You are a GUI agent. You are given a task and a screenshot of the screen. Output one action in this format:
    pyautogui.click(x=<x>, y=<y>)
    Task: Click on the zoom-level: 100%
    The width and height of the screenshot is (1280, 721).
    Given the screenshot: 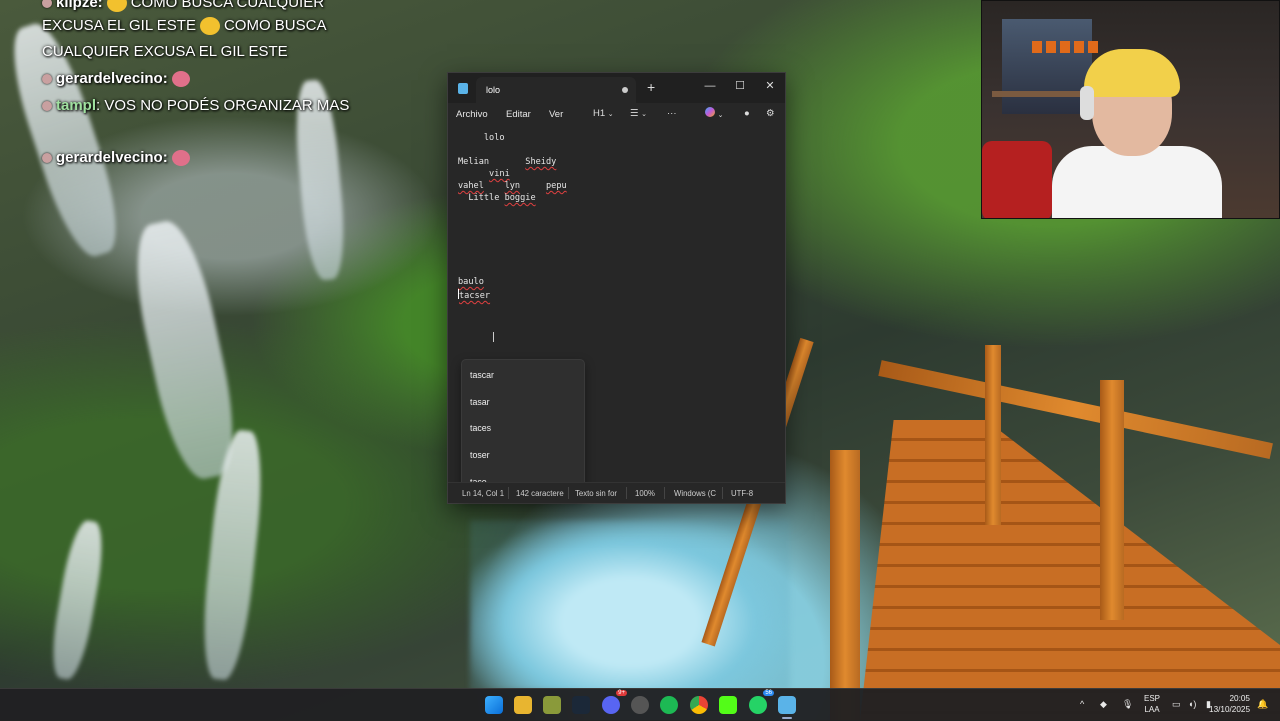 What is the action you would take?
    pyautogui.click(x=645, y=493)
    